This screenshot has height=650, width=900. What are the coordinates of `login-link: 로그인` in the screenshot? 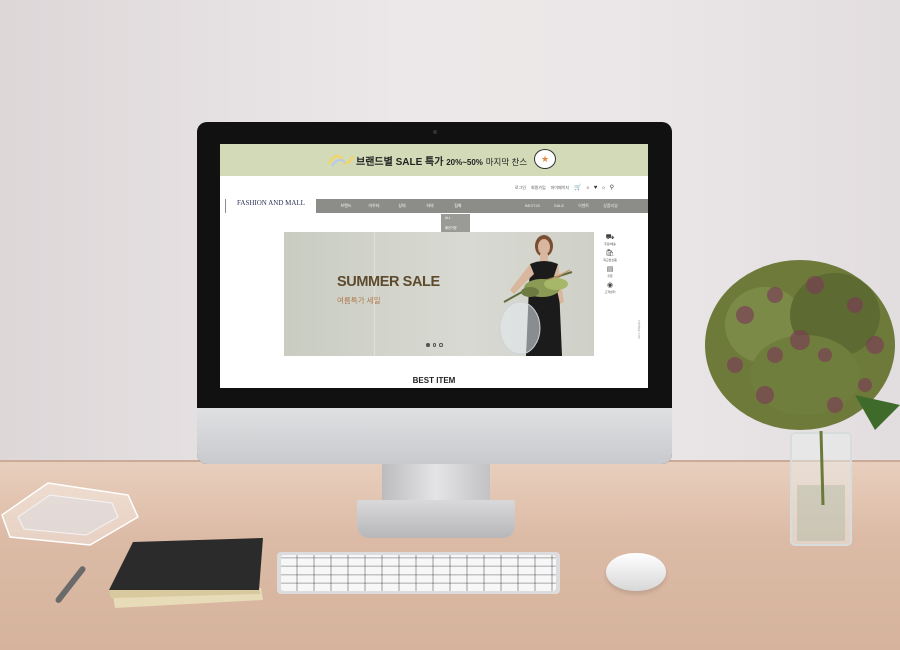 It's located at (520, 188).